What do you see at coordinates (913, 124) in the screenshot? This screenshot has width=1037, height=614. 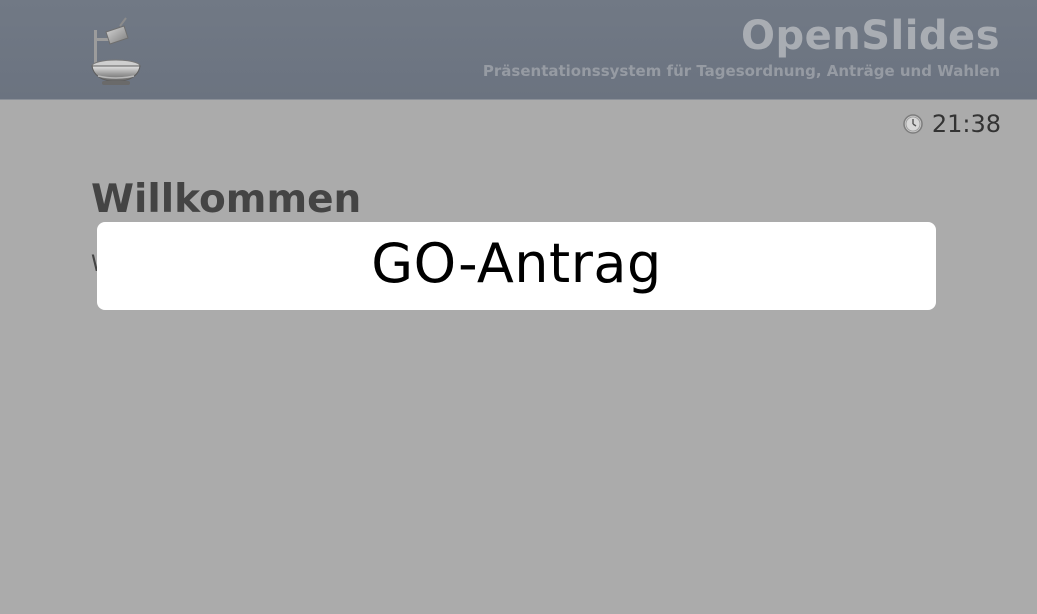 I see `clock-icon` at bounding box center [913, 124].